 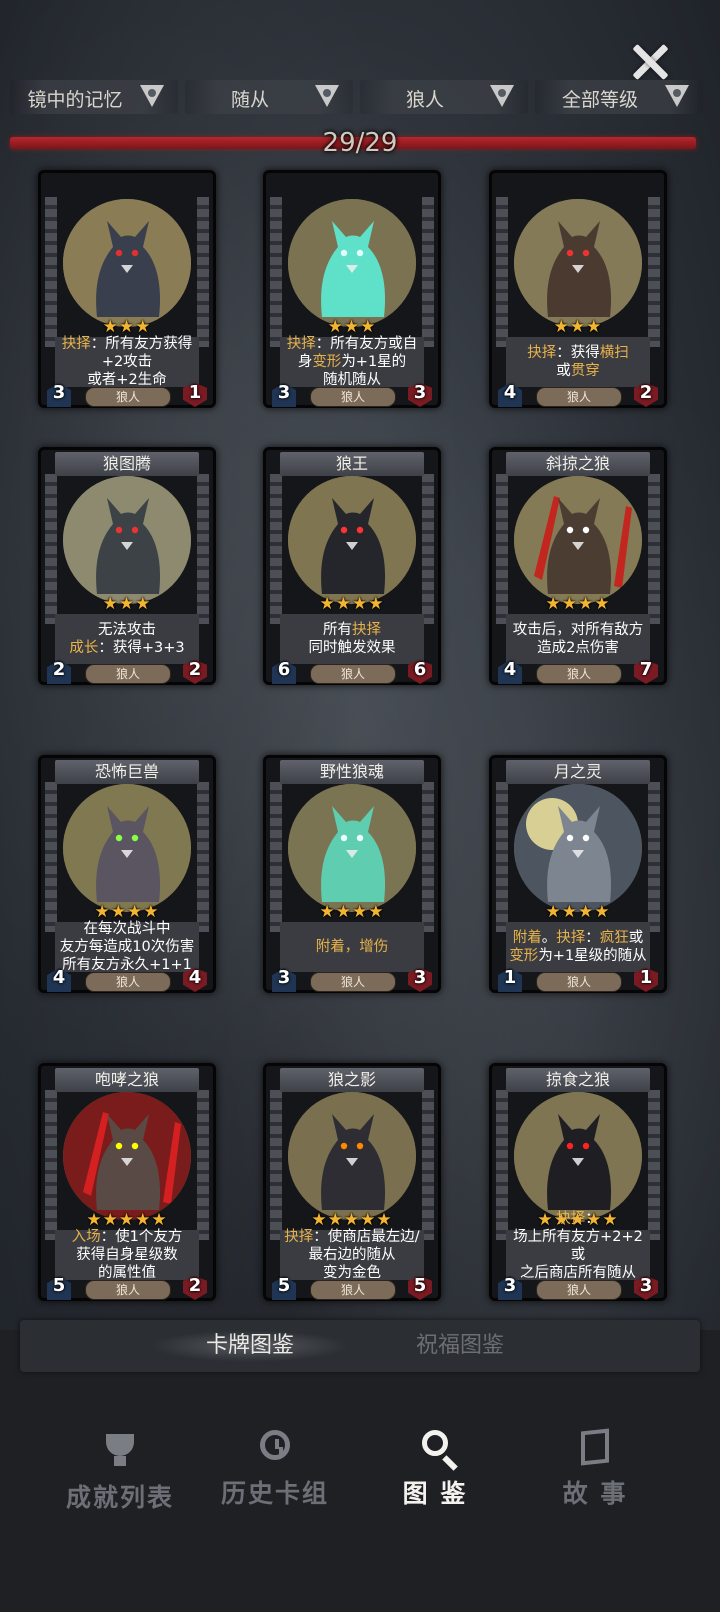 I want to click on card-name: 月之灵, so click(x=578, y=772).